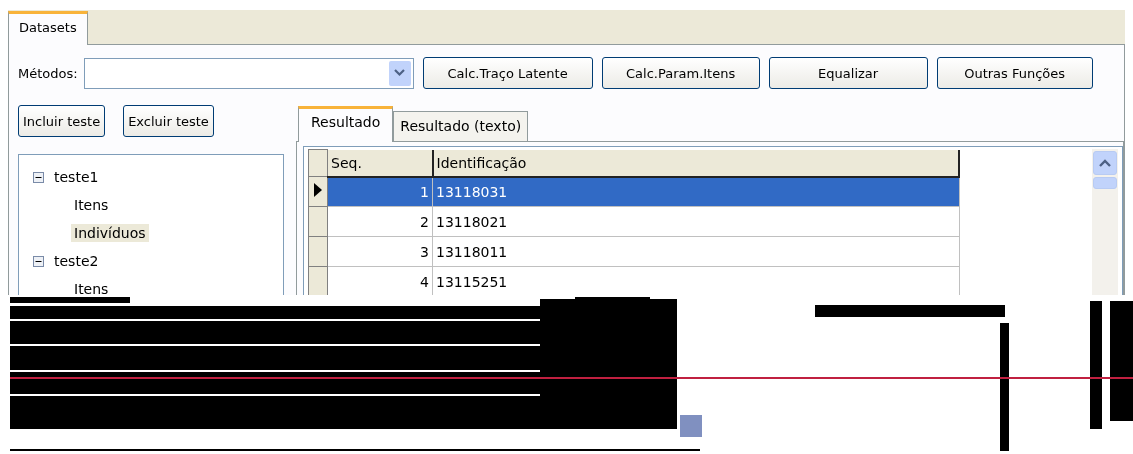  Describe the element at coordinates (848, 73) in the screenshot. I see `toolbar-button: Equalizar` at that location.